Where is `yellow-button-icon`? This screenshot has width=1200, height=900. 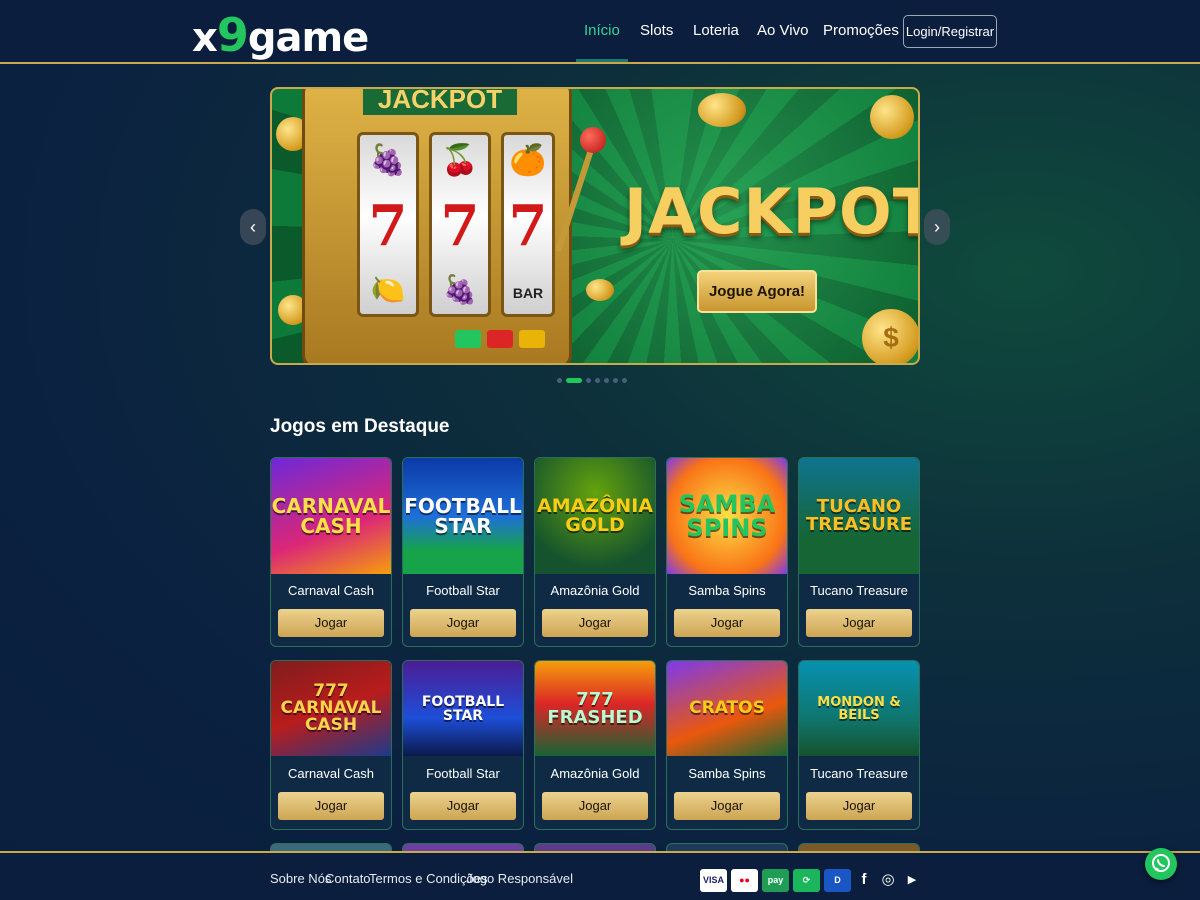 yellow-button-icon is located at coordinates (532, 339).